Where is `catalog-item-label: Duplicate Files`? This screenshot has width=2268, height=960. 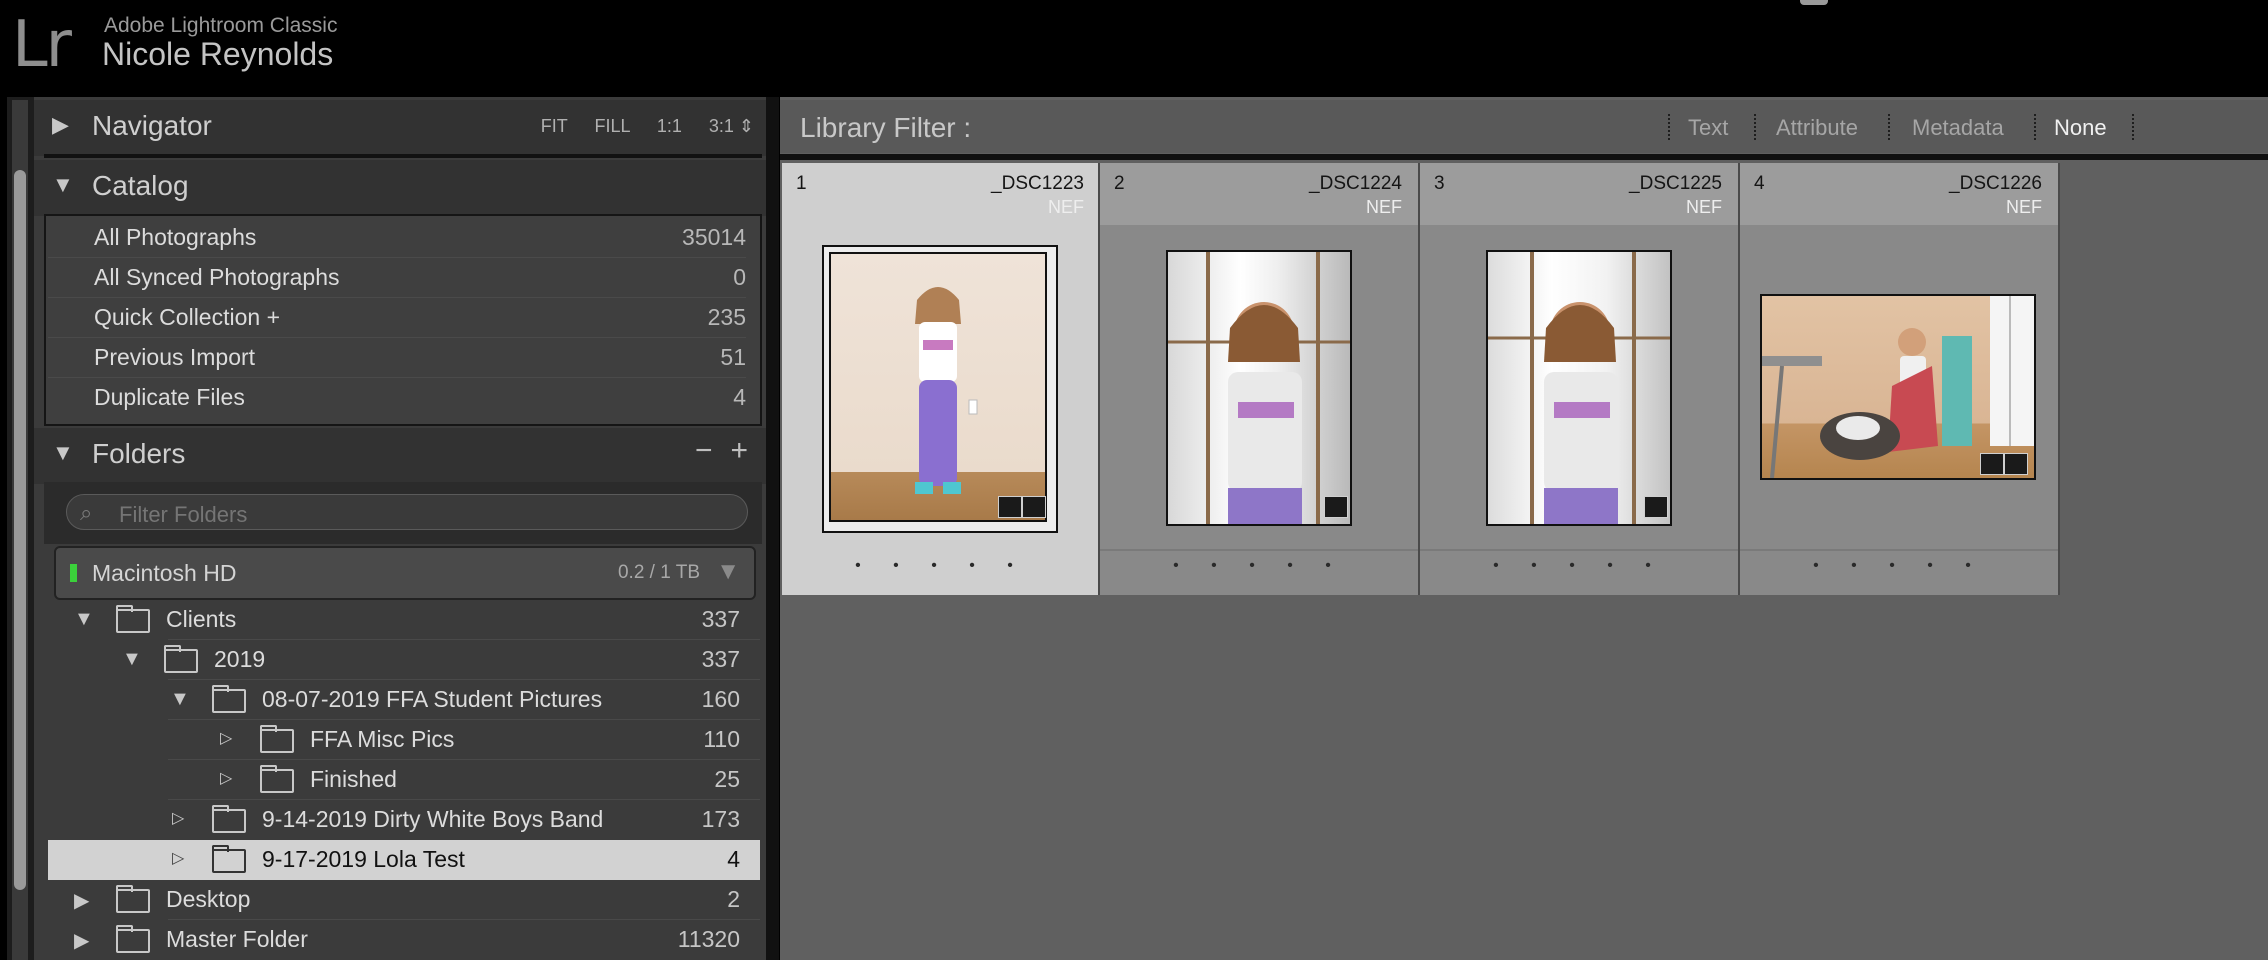 catalog-item-label: Duplicate Files is located at coordinates (169, 397).